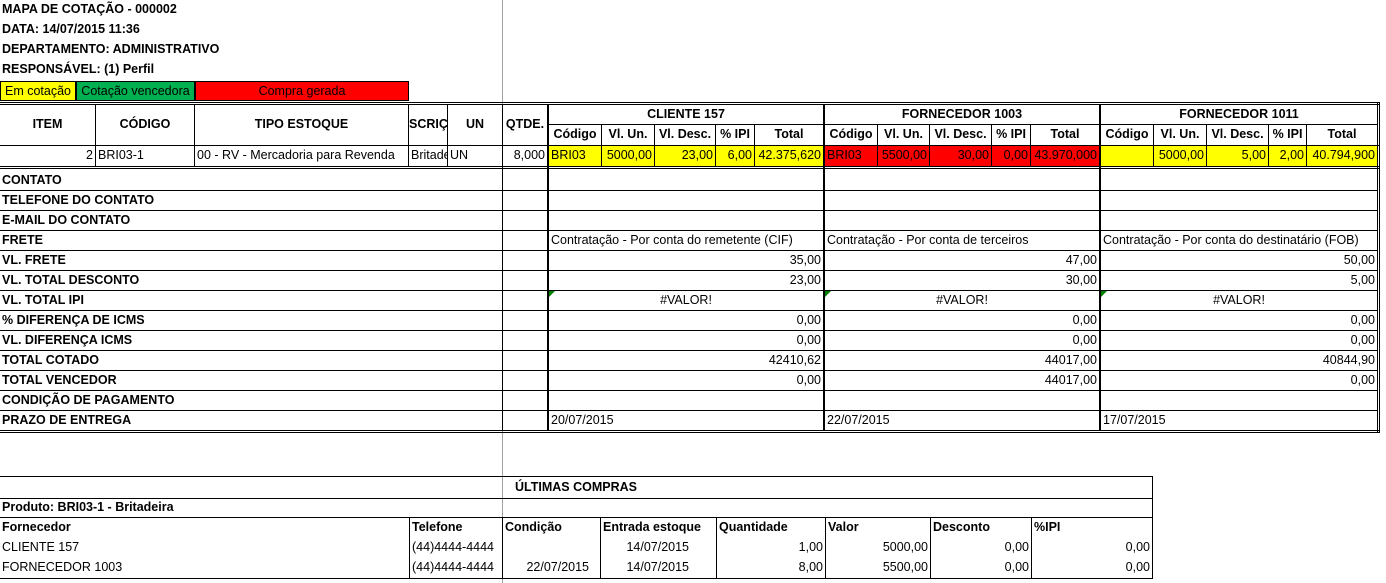 The height and width of the screenshot is (583, 1386). Describe the element at coordinates (685, 134) in the screenshot. I see `subheader-vl-desc: Vl. Desc.` at that location.